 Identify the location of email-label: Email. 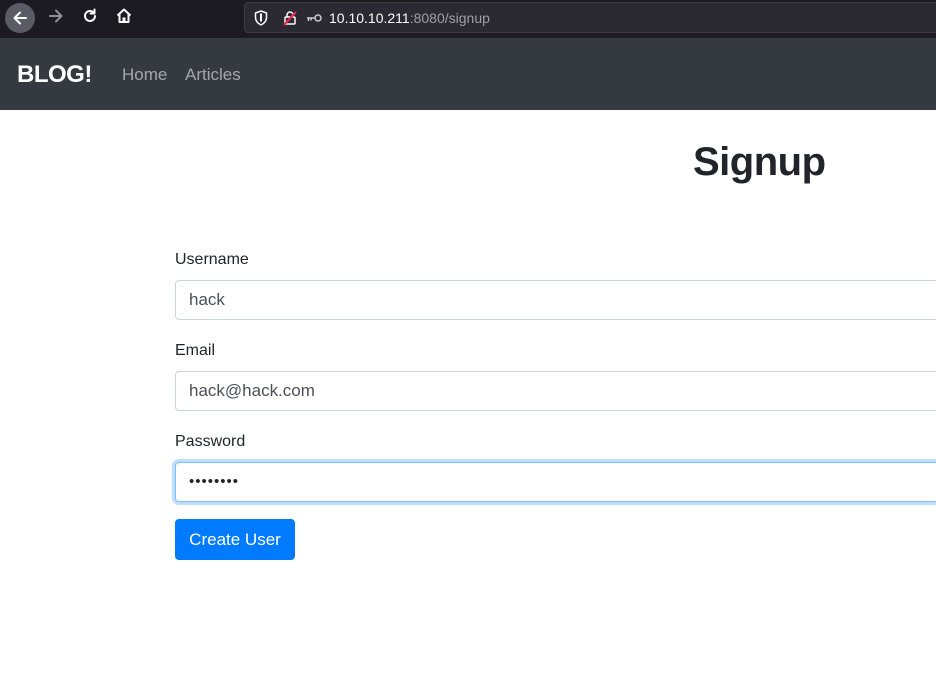
(195, 350).